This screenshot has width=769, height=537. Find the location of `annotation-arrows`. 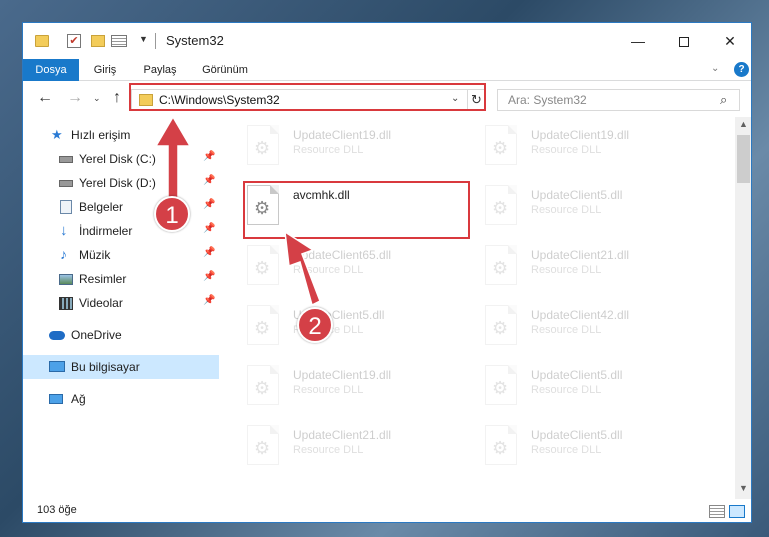

annotation-arrows is located at coordinates (237, 211).